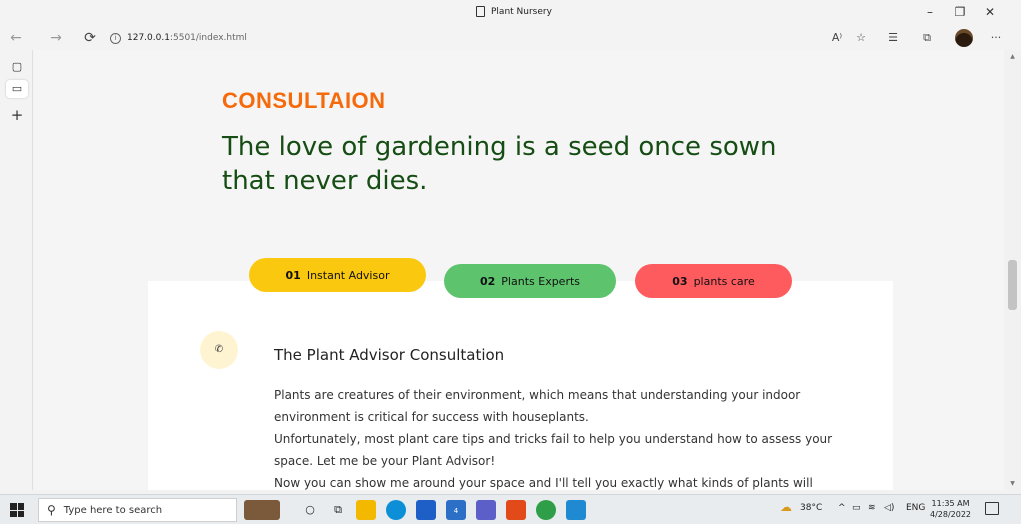  Describe the element at coordinates (16, 38) in the screenshot. I see `back-button: ←` at that location.